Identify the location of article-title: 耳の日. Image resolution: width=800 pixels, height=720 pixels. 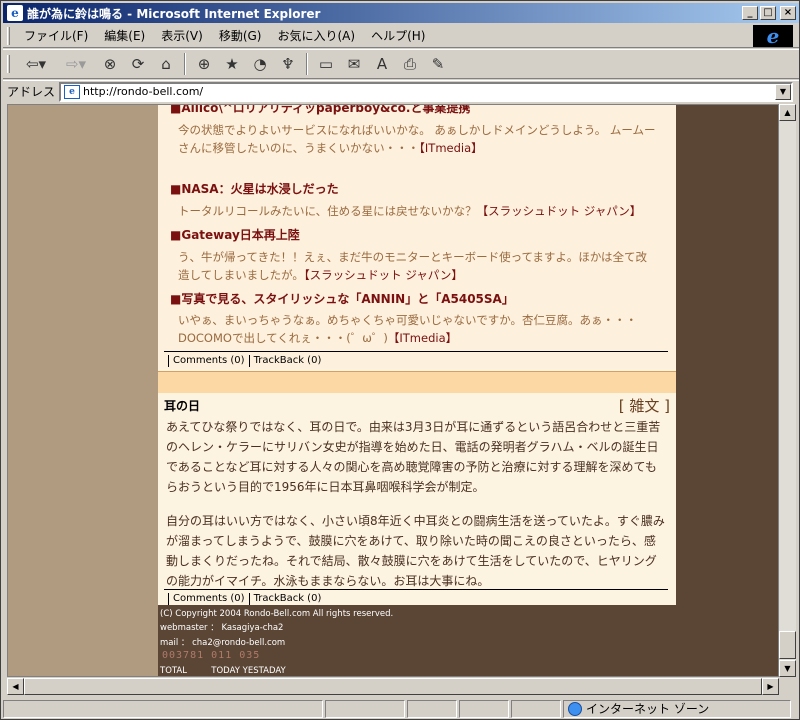
(182, 405).